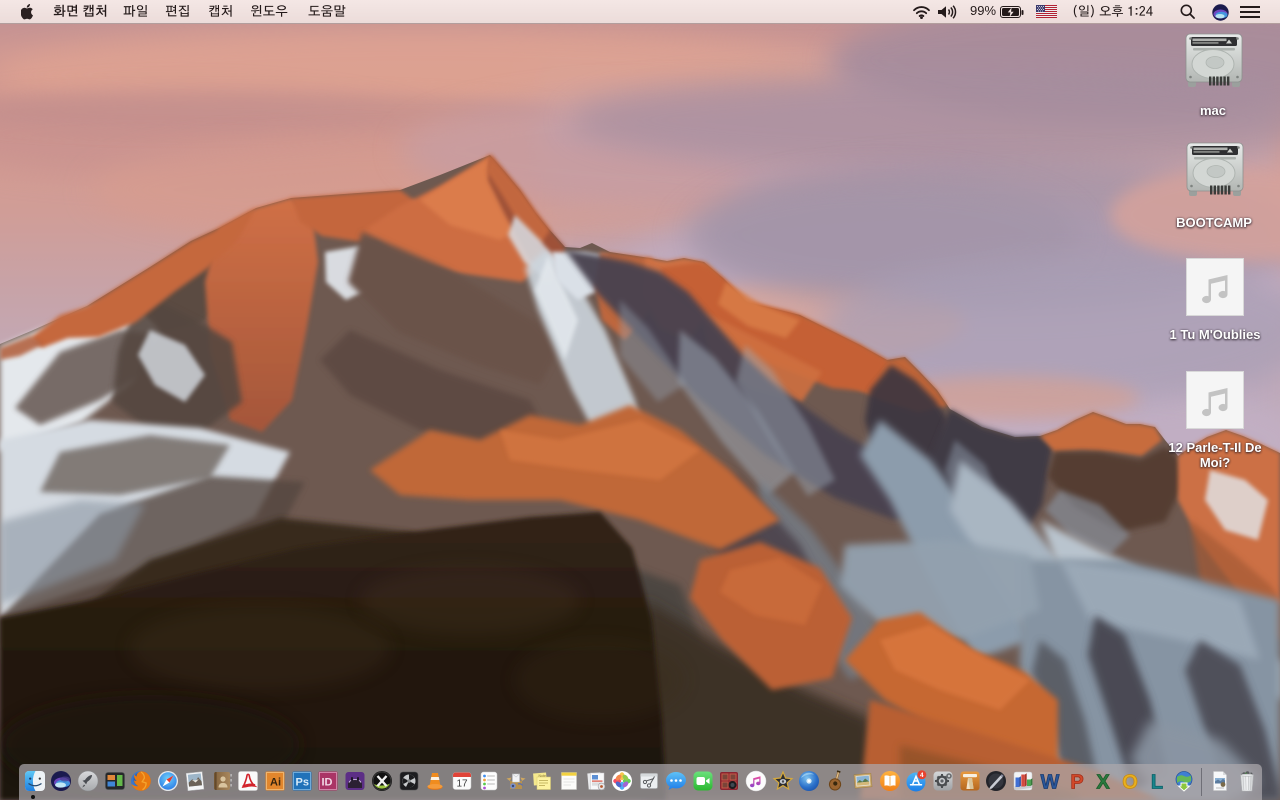 The height and width of the screenshot is (800, 1280). Describe the element at coordinates (1104, 782) in the screenshot. I see `svg-text: X` at that location.